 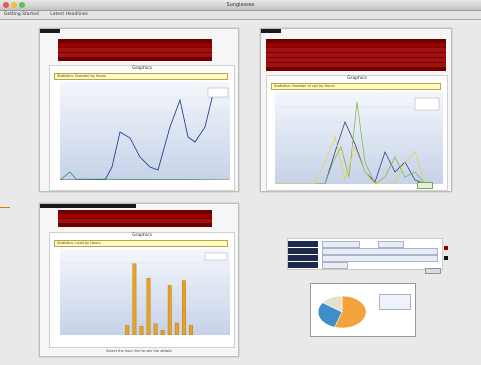 What do you see at coordinates (335, 265) in the screenshot?
I see `option-field` at bounding box center [335, 265].